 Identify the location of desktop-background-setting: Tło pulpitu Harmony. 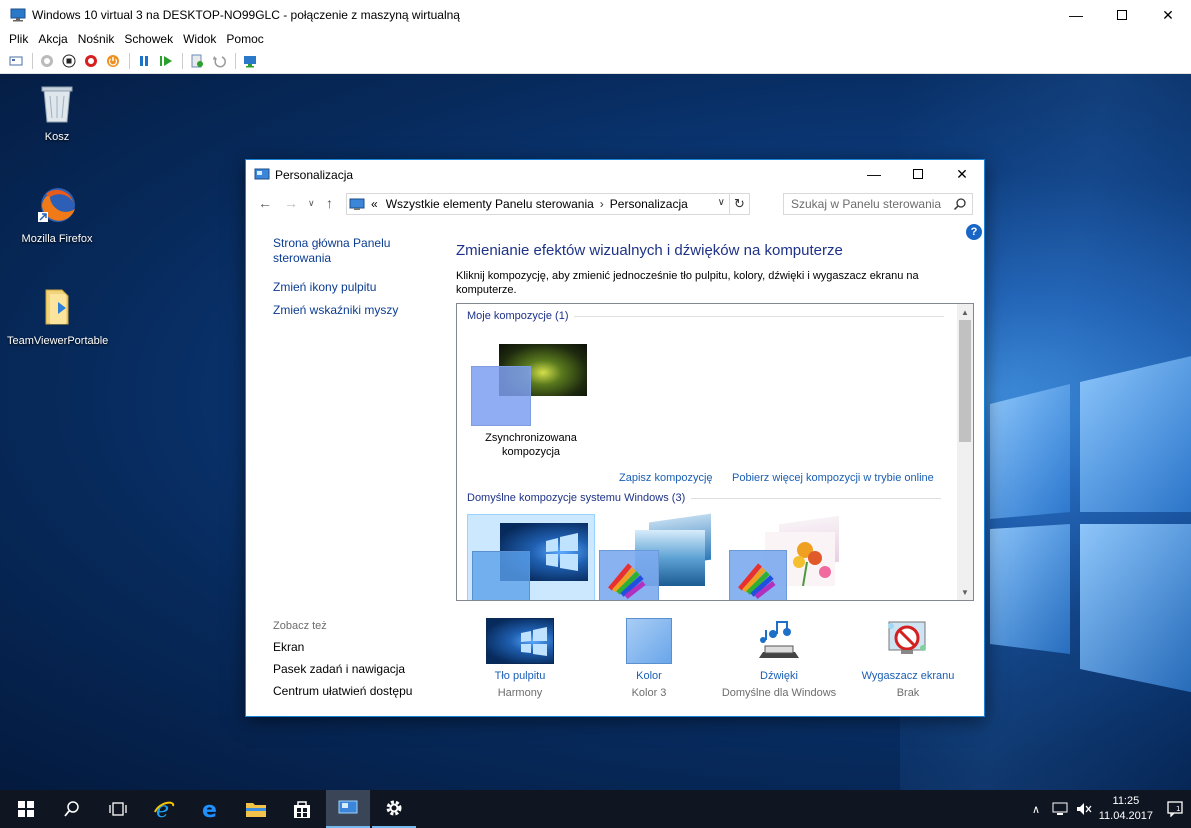
(520, 658).